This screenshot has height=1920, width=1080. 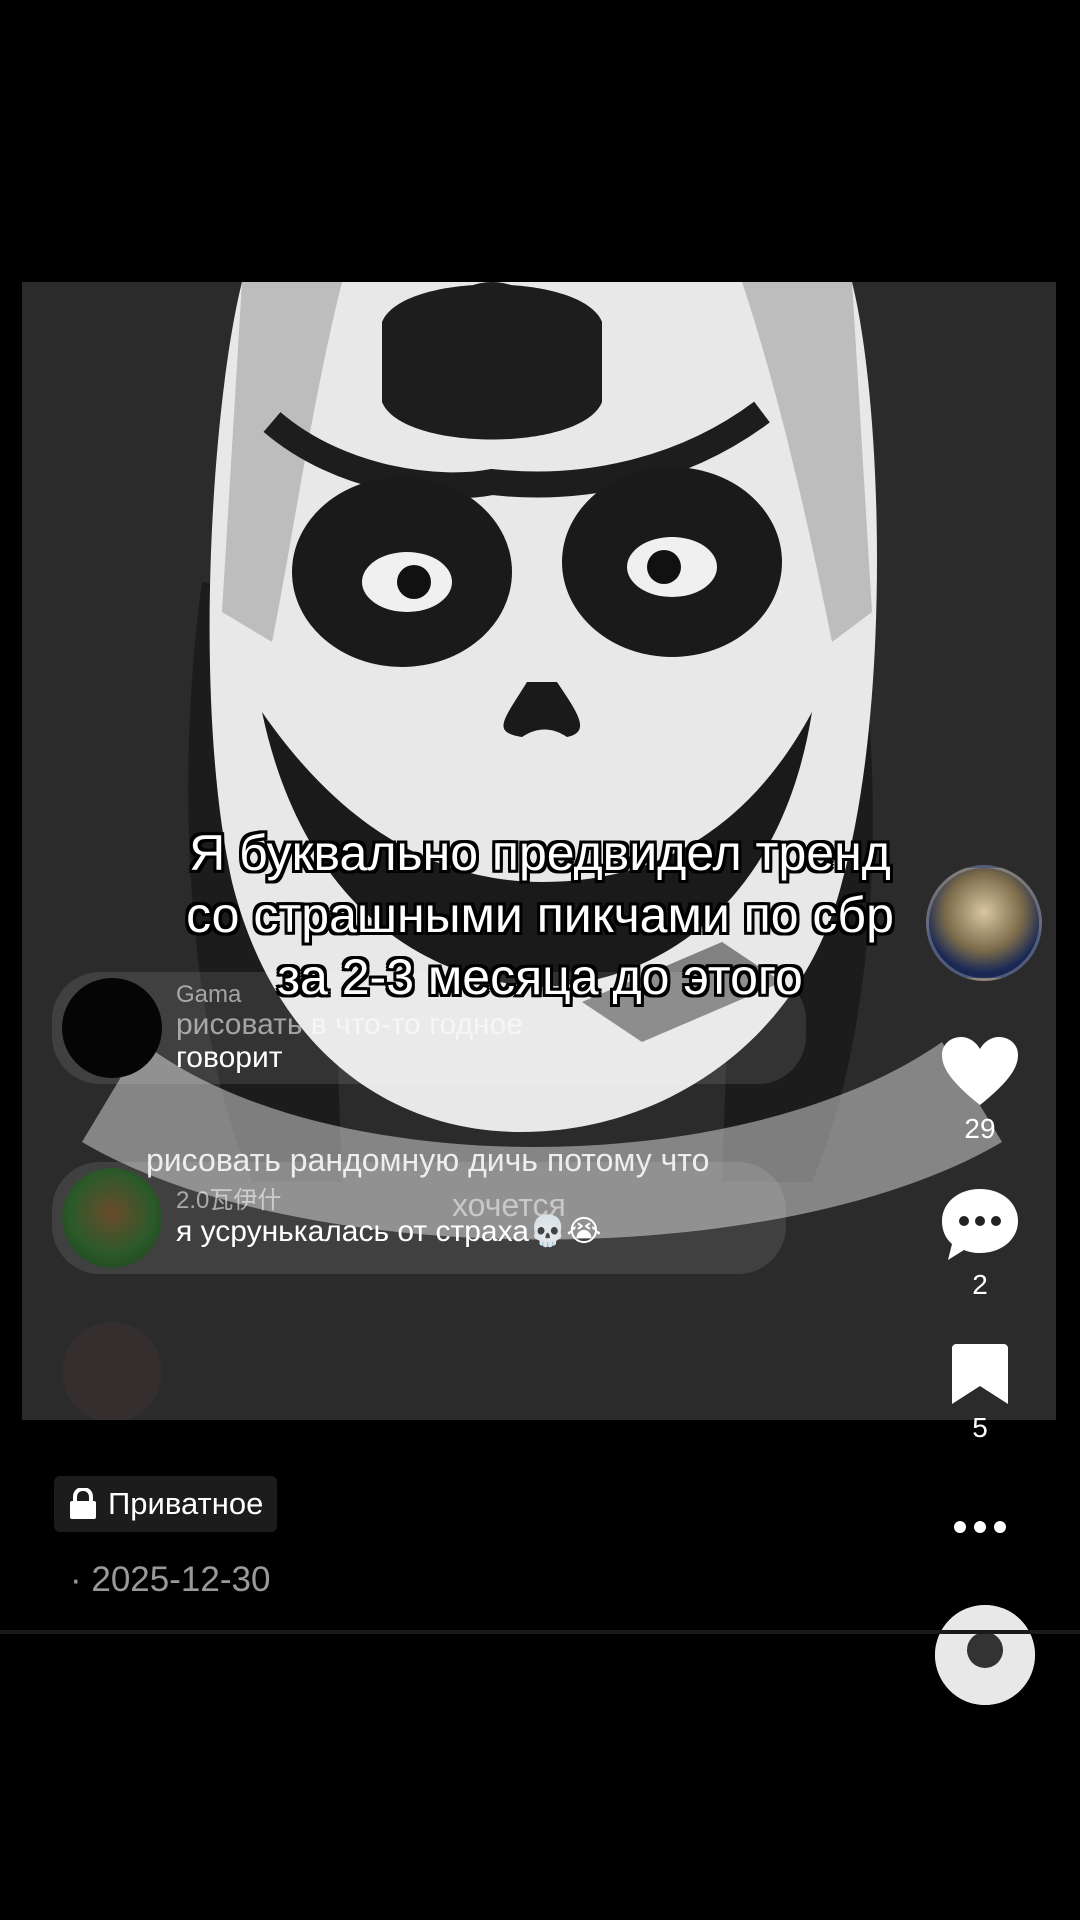 I want to click on caption-line: за 2-3 месяца до этого, so click(x=540, y=977).